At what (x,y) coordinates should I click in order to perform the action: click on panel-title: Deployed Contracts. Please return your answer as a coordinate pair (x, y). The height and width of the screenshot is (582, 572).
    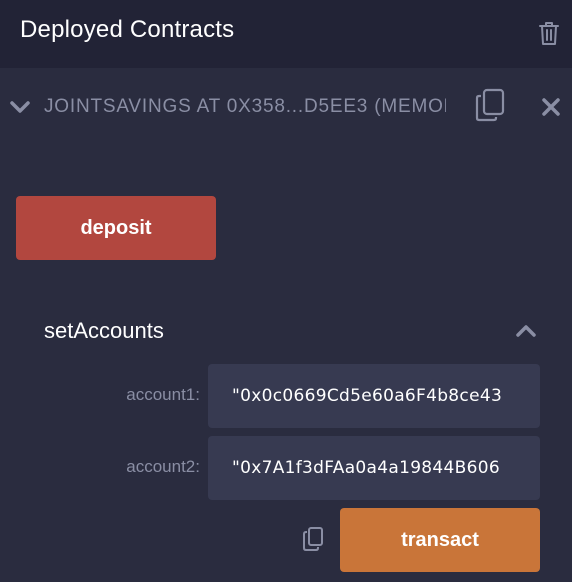
    Looking at the image, I should click on (127, 29).